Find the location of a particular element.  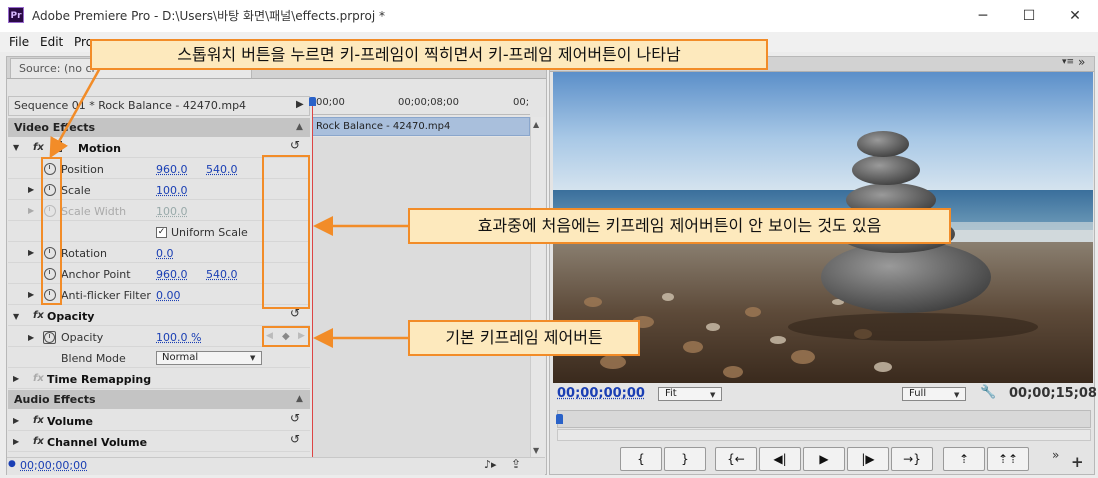

timecode-marker-icon: ● is located at coordinates (12, 464).